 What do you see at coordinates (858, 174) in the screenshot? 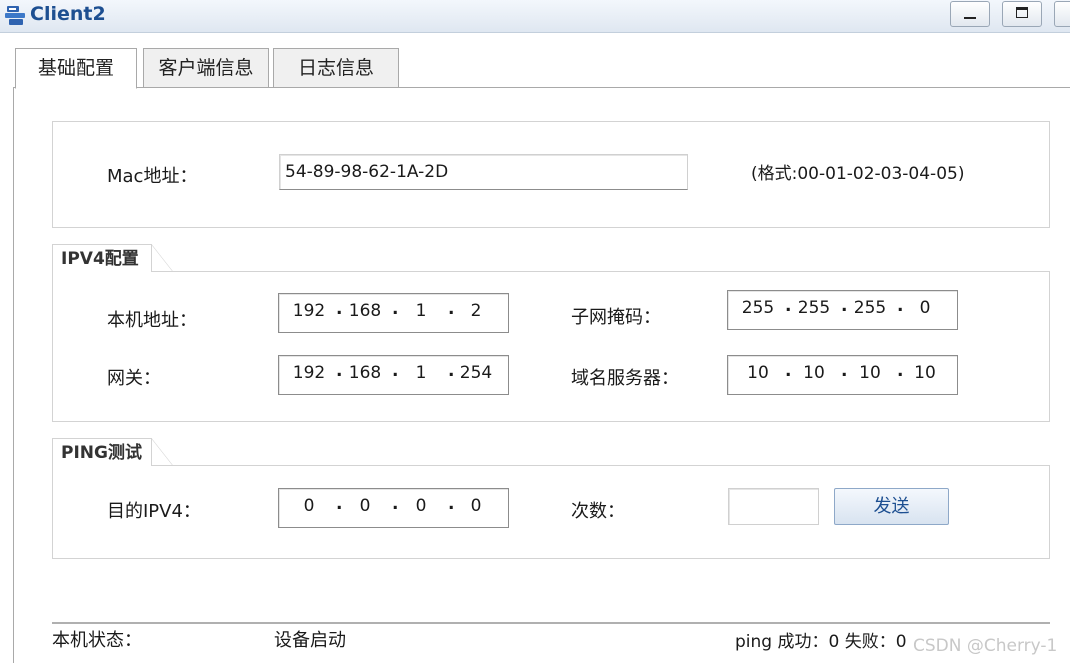
I see `mac-format-hint: (格式:00-01-02-03-04-05)` at bounding box center [858, 174].